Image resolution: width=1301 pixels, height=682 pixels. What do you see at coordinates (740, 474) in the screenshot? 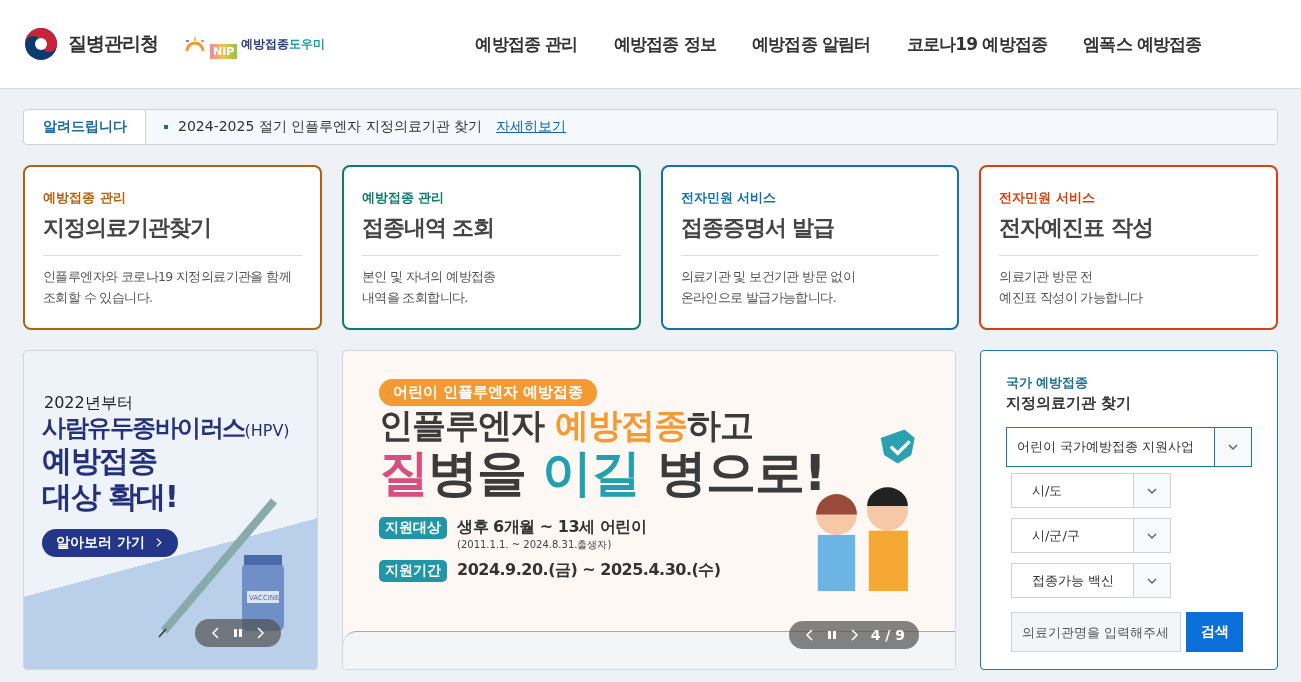
I see `banner-headline: 병으로!` at bounding box center [740, 474].